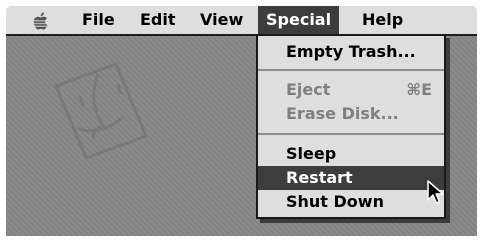 The height and width of the screenshot is (244, 483). I want to click on menu-bar: File Edit View Special Help, so click(241, 21).